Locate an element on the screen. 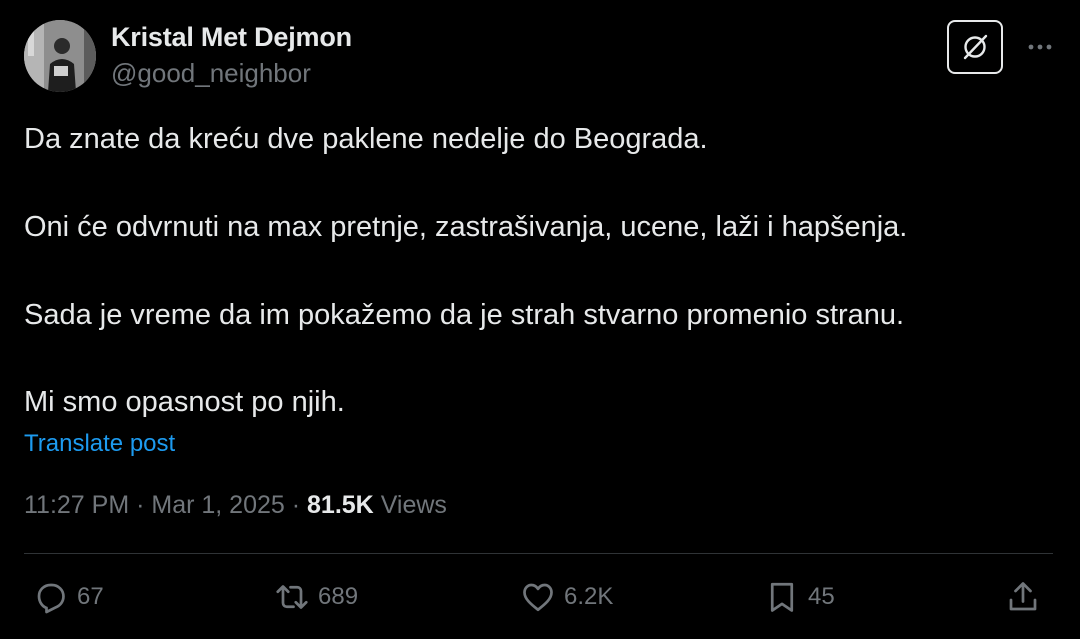  translate-post-link: Translate post is located at coordinates (99, 444).